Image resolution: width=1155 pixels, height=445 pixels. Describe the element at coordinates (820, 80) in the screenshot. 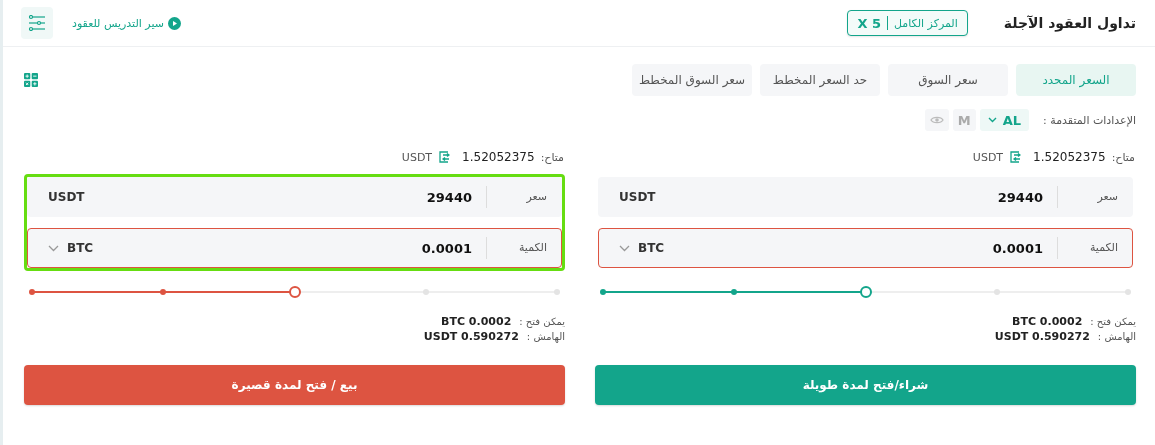

I see `order-type-tab: حد السعر المخطط` at that location.